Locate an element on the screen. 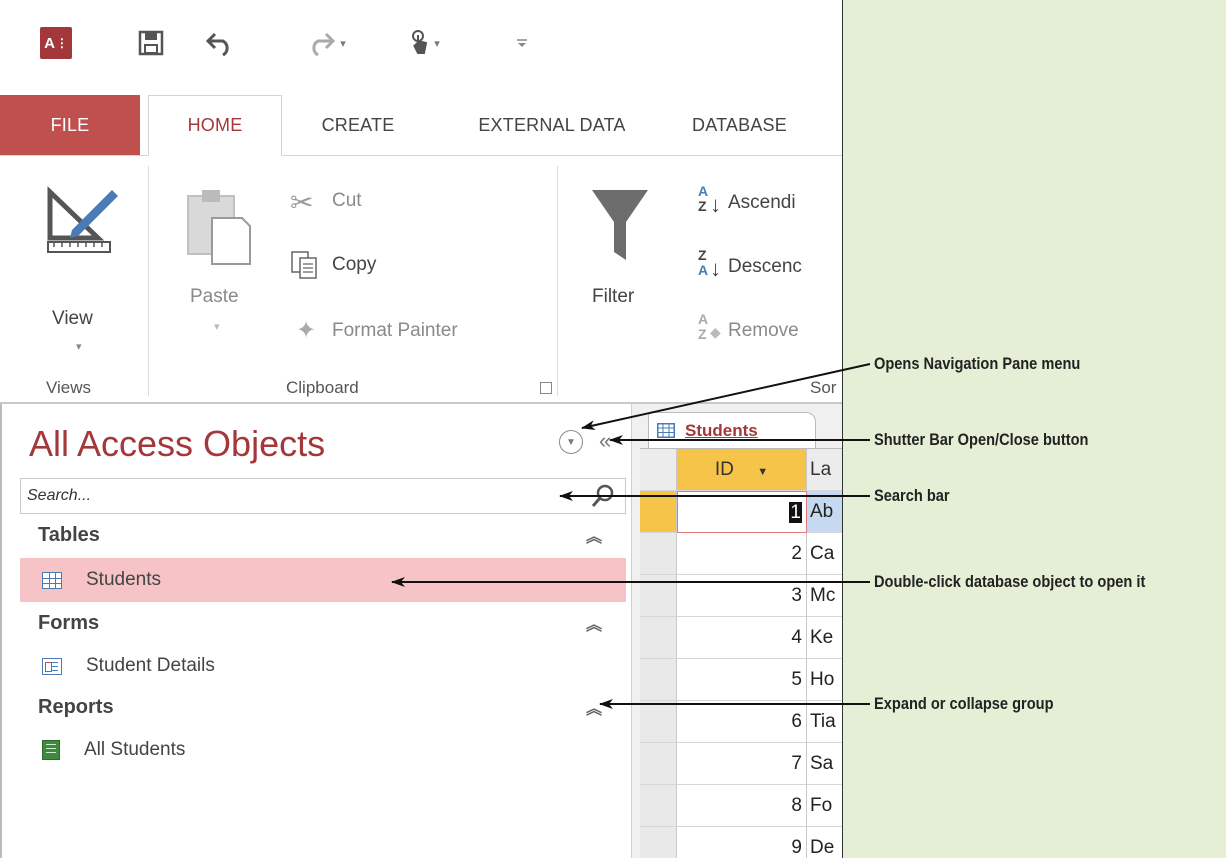 The height and width of the screenshot is (858, 1226). nav-object-all-students-report: All Students is located at coordinates (323, 750).